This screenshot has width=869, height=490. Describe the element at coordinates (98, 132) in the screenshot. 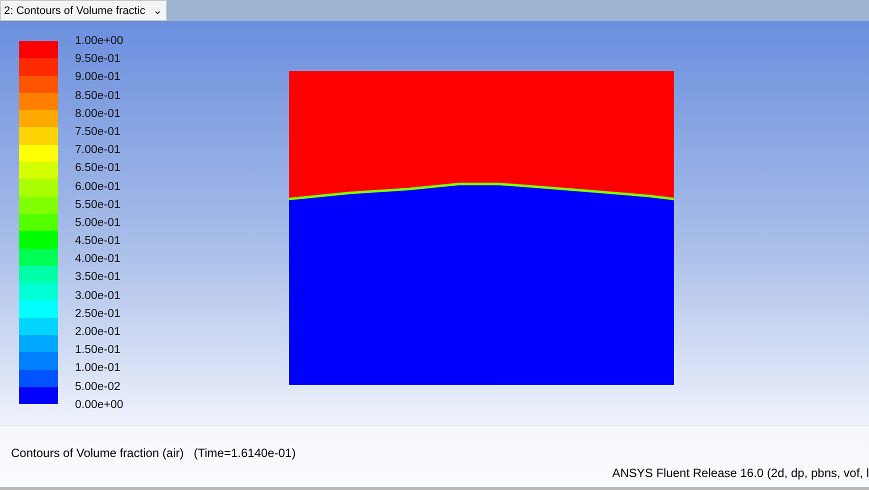

I see `scale-label: 7.50e-01` at that location.